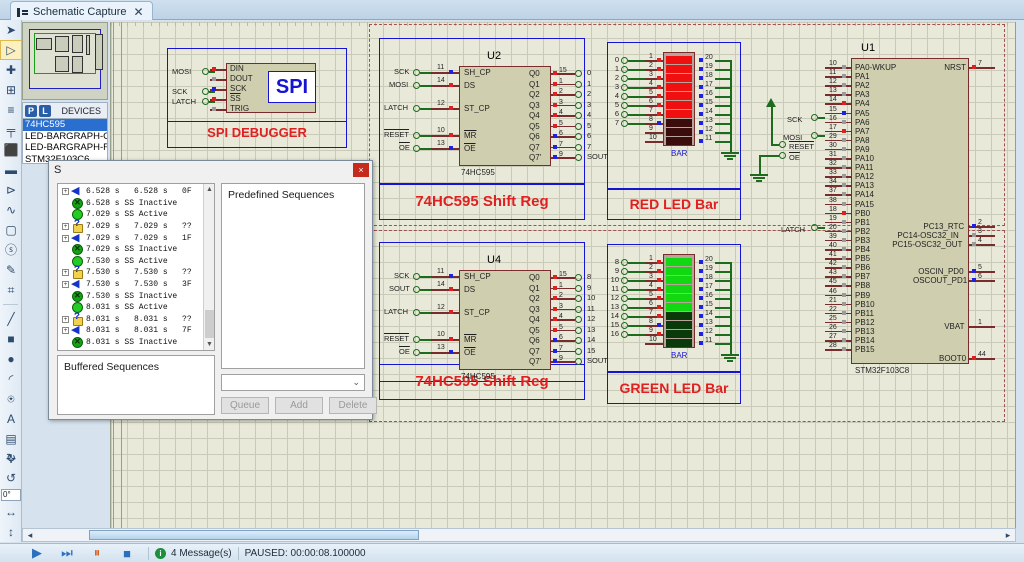 Image resolution: width=1024 pixels, height=562 pixels. Describe the element at coordinates (11, 439) in the screenshot. I see `symbol-tool: ▤` at that location.